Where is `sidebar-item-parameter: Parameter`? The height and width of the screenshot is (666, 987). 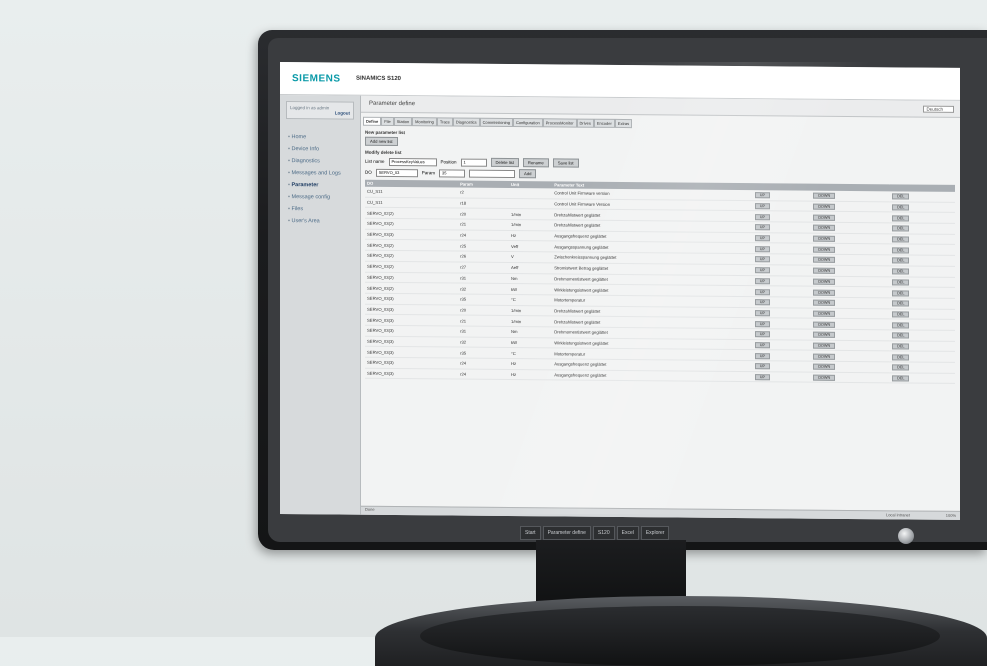 sidebar-item-parameter: Parameter is located at coordinates (320, 185).